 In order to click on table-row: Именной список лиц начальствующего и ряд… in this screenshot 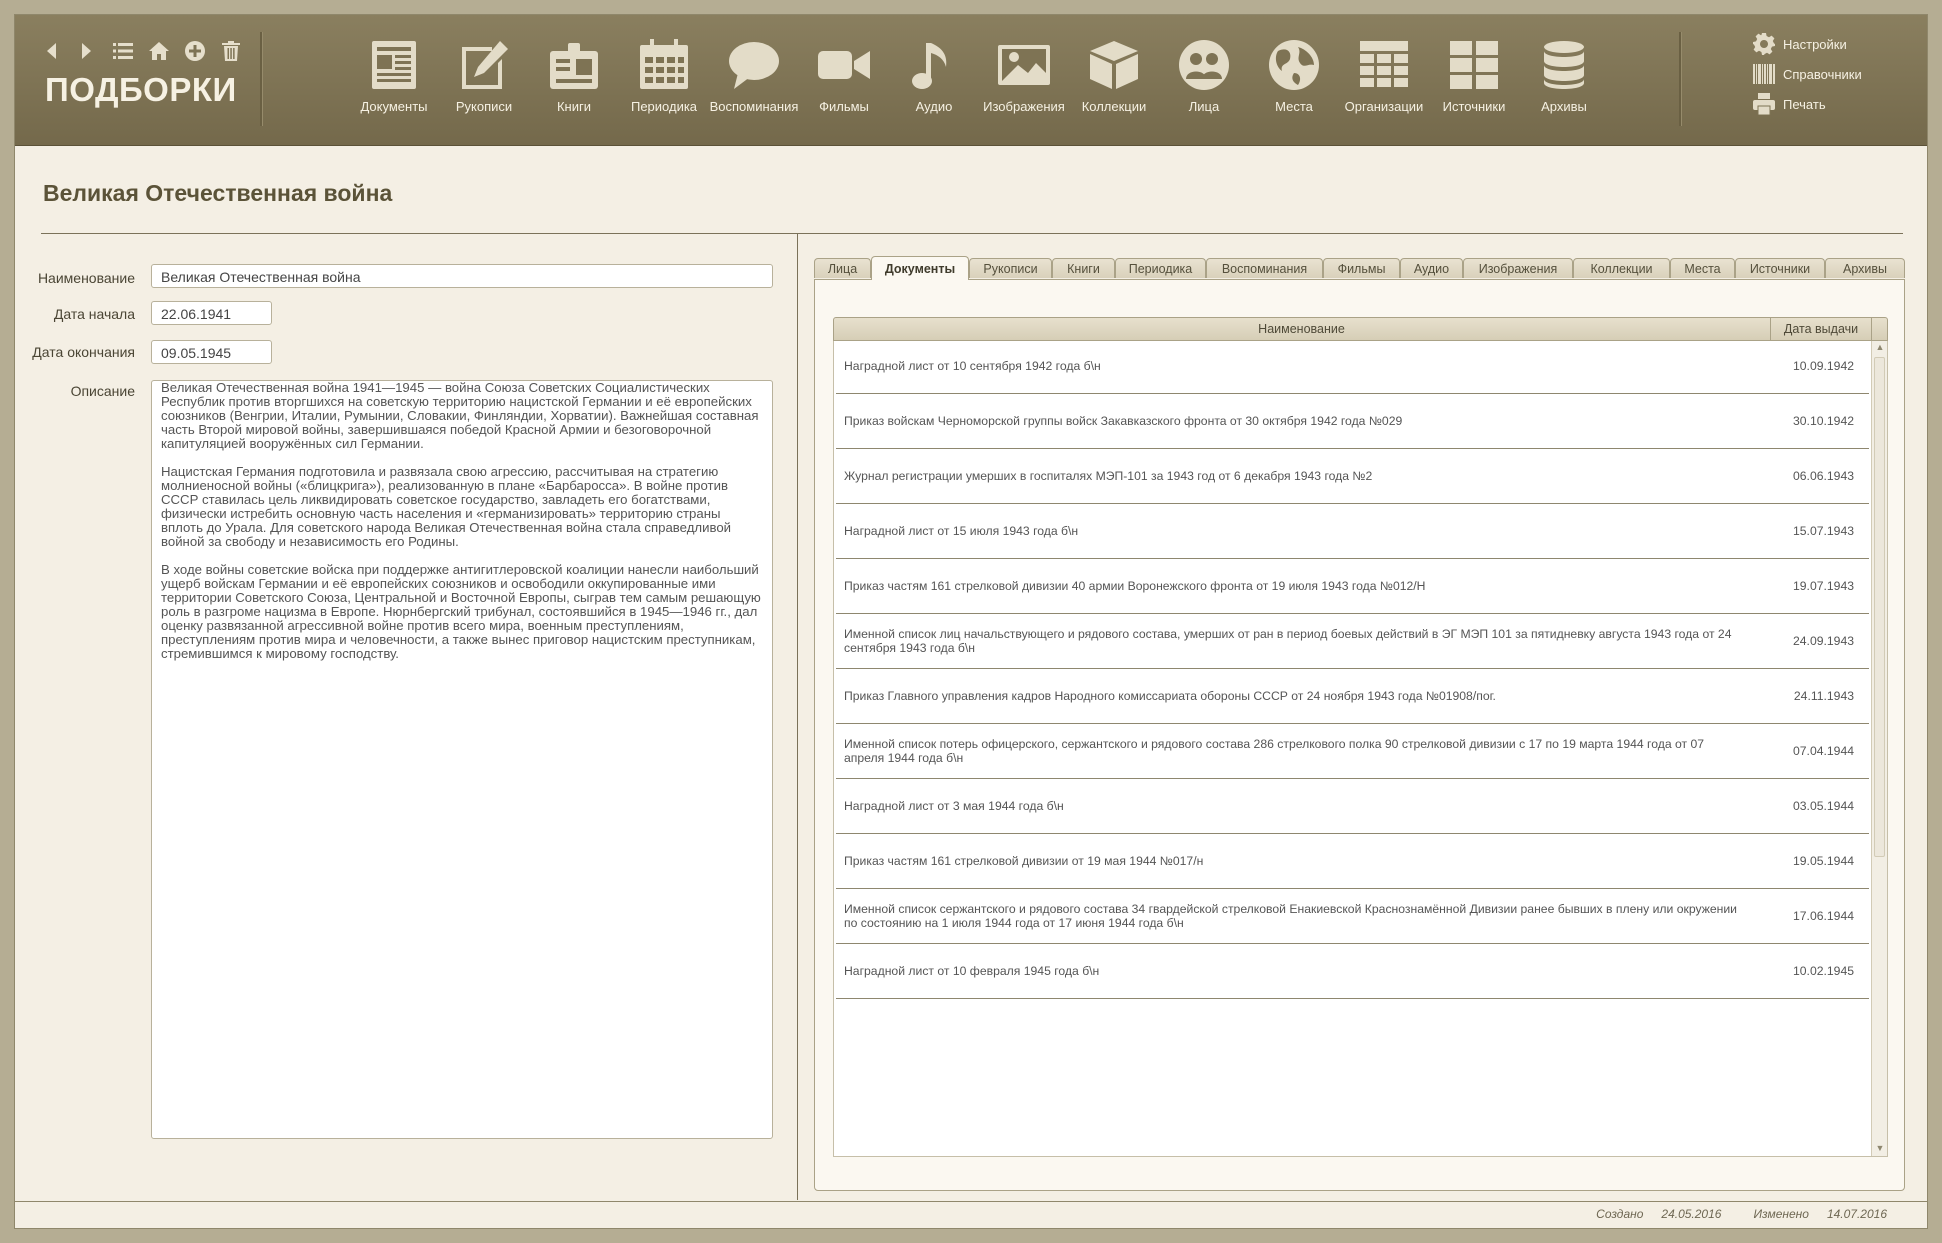, I will do `click(1352, 641)`.